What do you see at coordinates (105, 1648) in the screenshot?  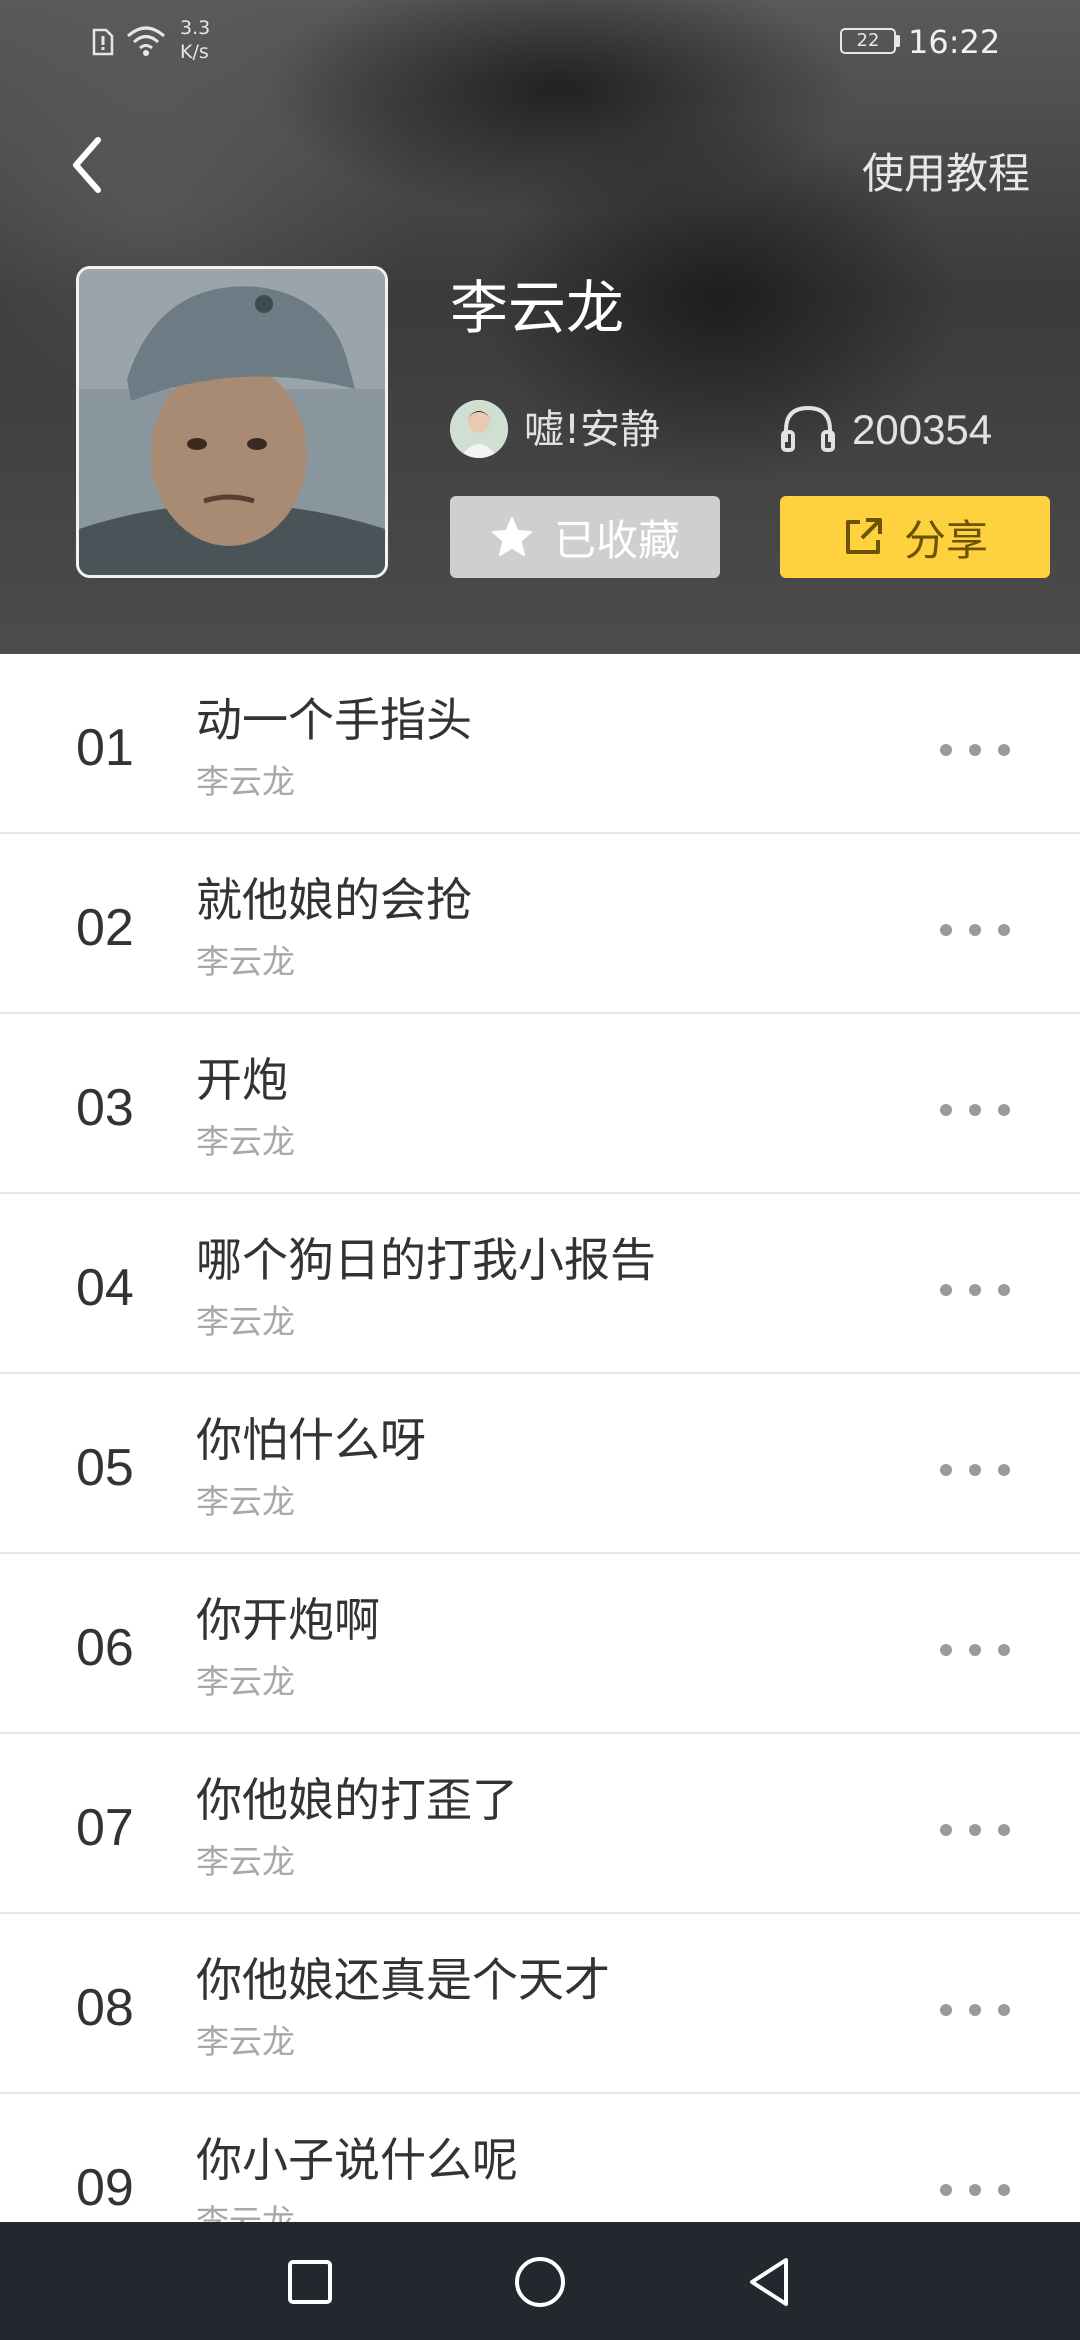 I see `track-number: 06` at bounding box center [105, 1648].